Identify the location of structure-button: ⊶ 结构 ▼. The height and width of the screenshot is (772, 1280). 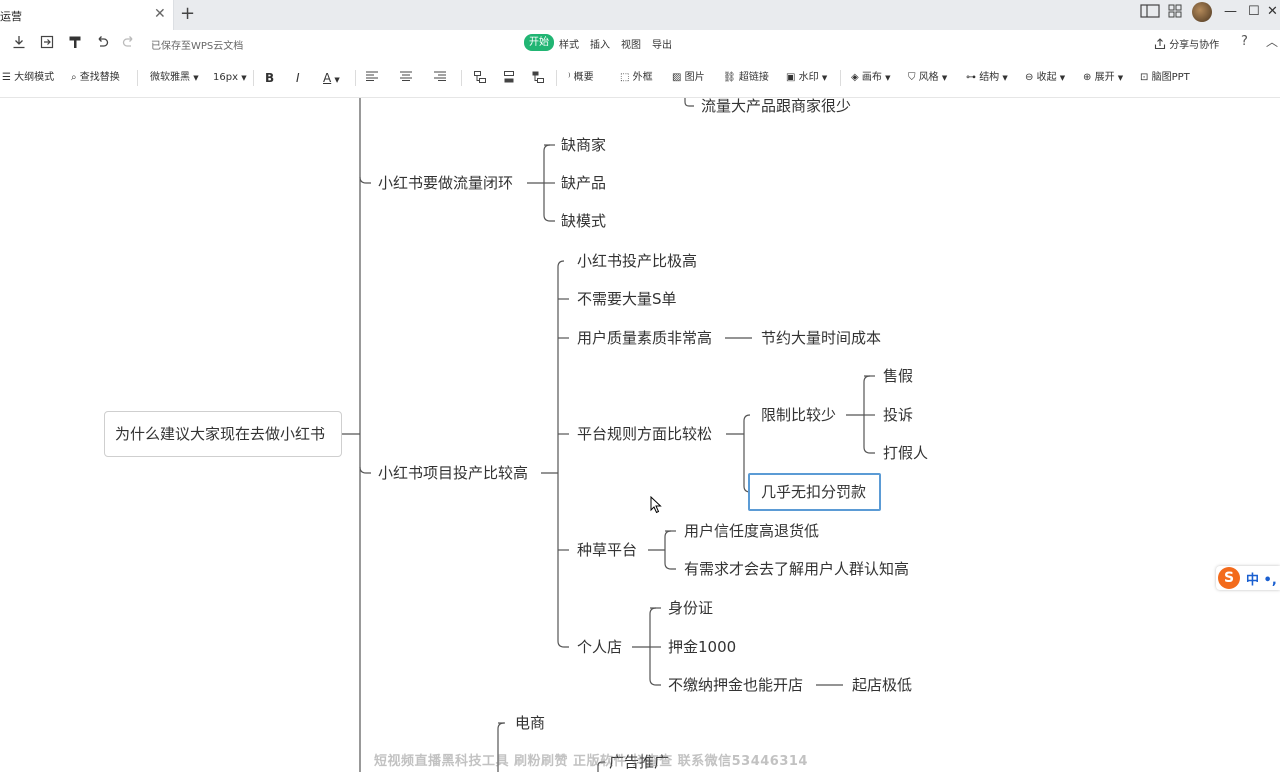
(987, 78).